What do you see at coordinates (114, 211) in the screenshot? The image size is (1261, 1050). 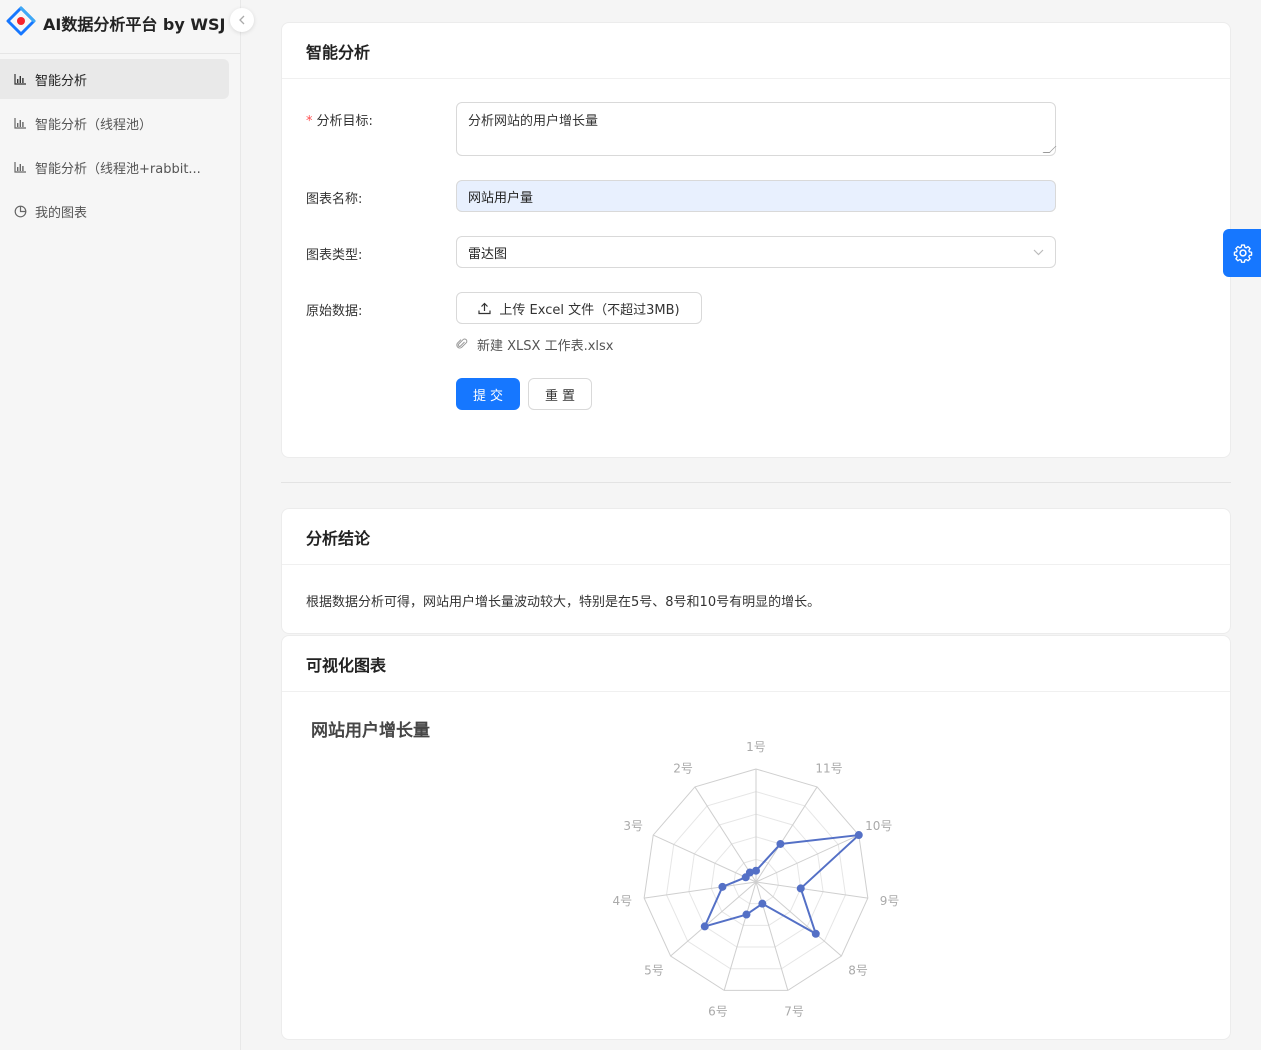 I see `sidebar-item-my-charts: 我的图表` at bounding box center [114, 211].